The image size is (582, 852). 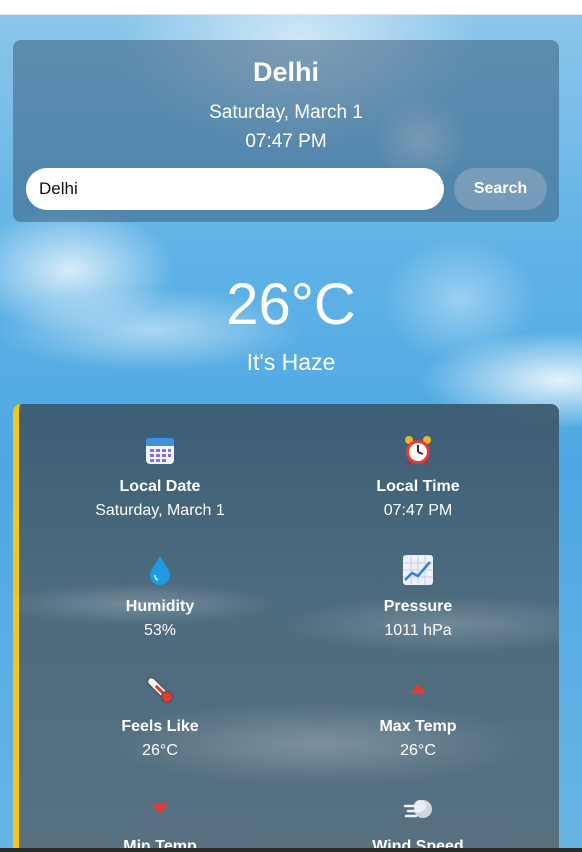 I want to click on local-date-value: Saturday, March 1, so click(x=160, y=510).